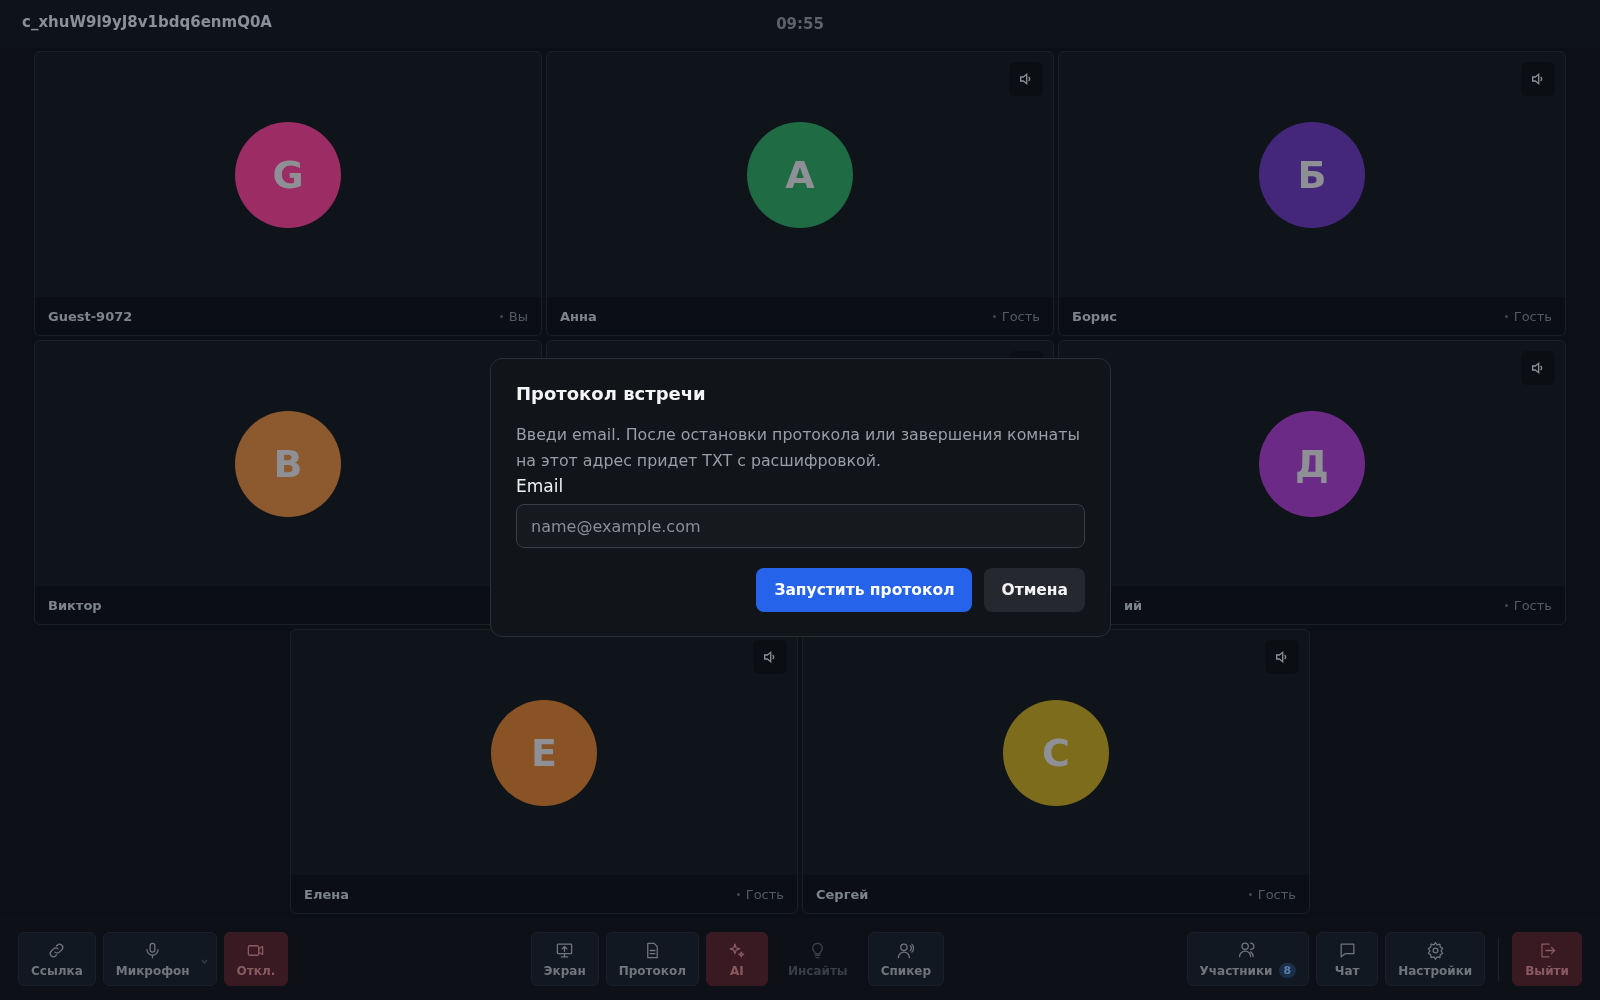  What do you see at coordinates (147, 22) in the screenshot?
I see `room-id: c_xhuW9l9yJ8v1bdq6enmQ0A` at bounding box center [147, 22].